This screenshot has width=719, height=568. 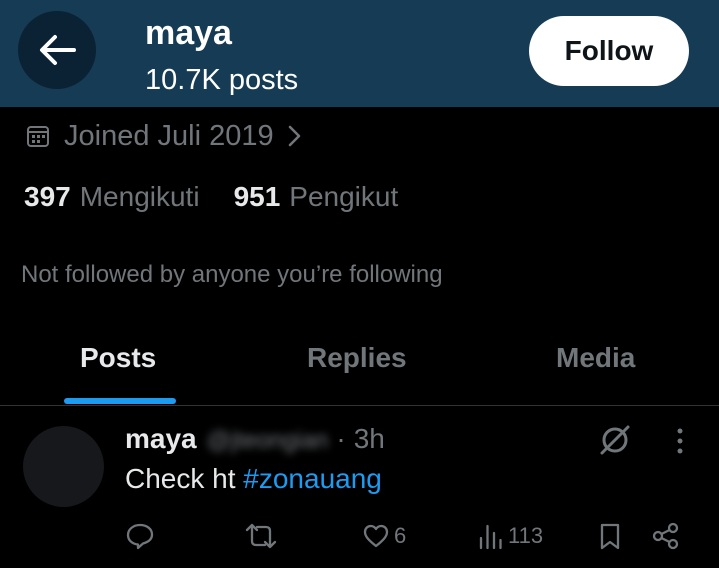 What do you see at coordinates (400, 535) in the screenshot?
I see `like-count: 6` at bounding box center [400, 535].